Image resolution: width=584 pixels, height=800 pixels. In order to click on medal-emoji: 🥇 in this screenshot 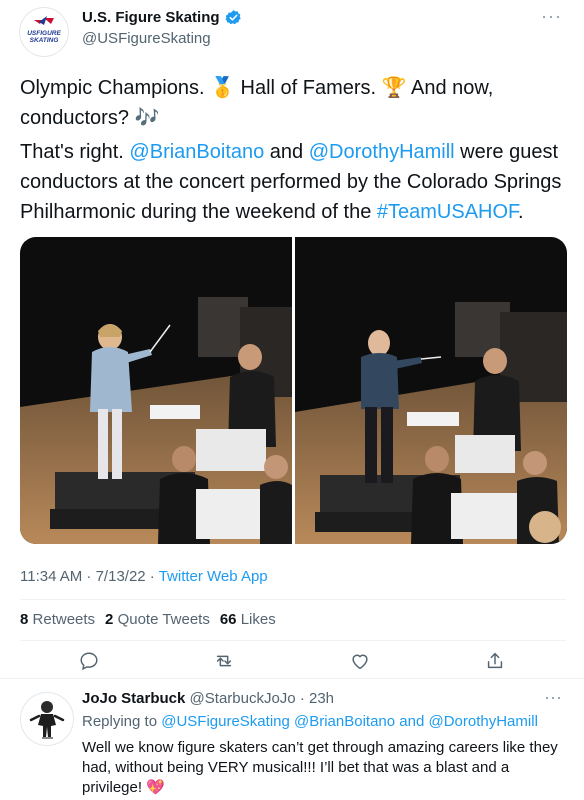, I will do `click(222, 88)`.